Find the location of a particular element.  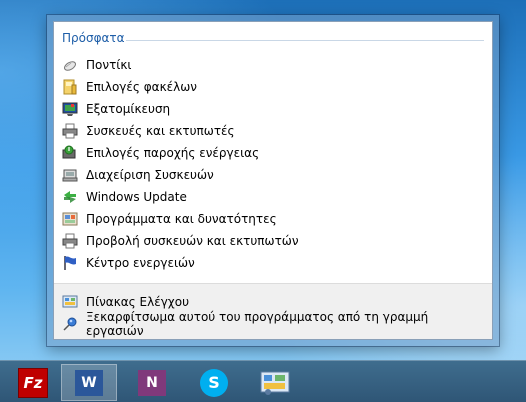

recent-item-windows-update: Windows Update is located at coordinates (272, 197).